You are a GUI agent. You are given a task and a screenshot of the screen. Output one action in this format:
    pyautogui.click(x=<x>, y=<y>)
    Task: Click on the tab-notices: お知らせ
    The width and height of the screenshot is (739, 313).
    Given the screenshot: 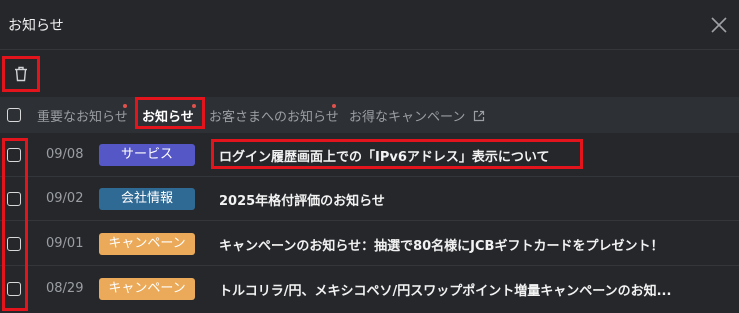 What is the action you would take?
    pyautogui.click(x=168, y=115)
    